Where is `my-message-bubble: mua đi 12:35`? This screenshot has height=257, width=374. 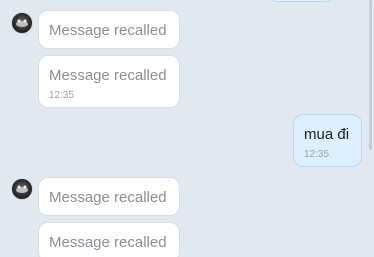 my-message-bubble: mua đi 12:35 is located at coordinates (327, 140).